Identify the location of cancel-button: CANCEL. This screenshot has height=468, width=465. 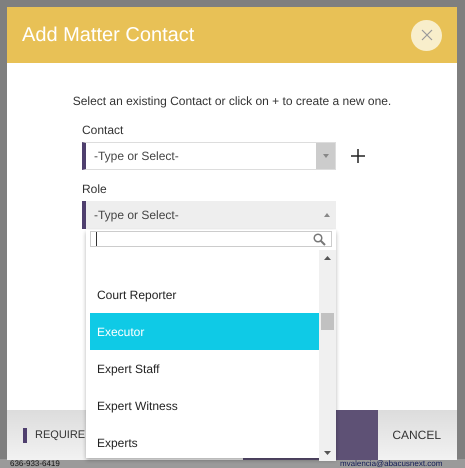
(416, 435).